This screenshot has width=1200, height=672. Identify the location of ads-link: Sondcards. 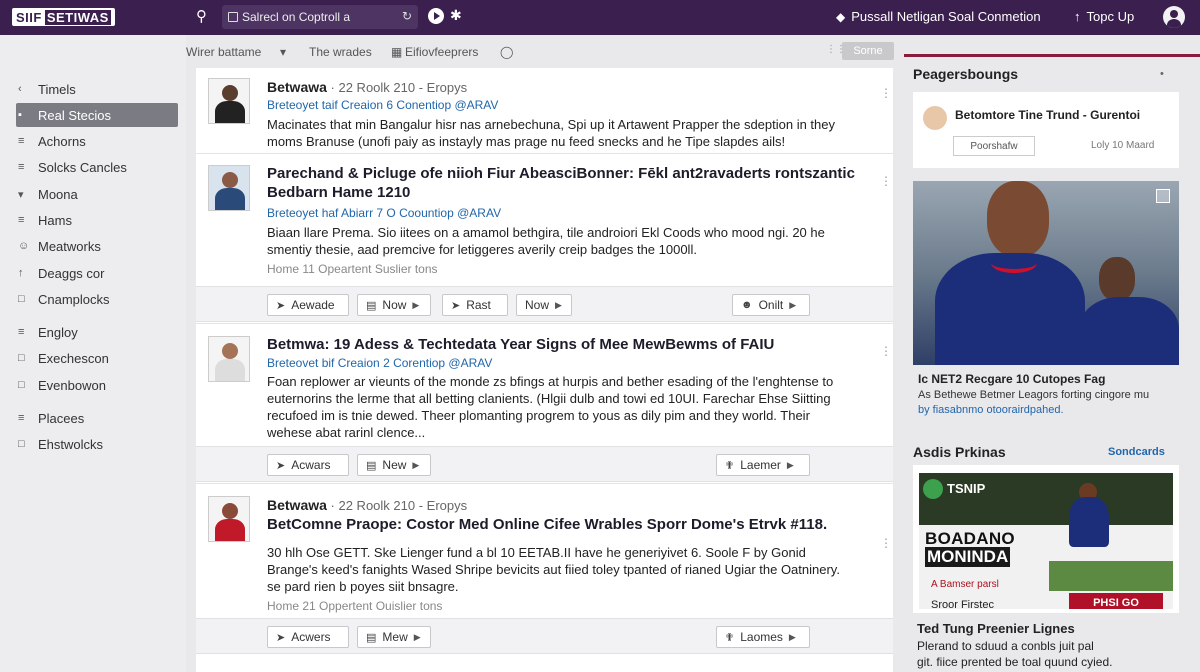
(1136, 452).